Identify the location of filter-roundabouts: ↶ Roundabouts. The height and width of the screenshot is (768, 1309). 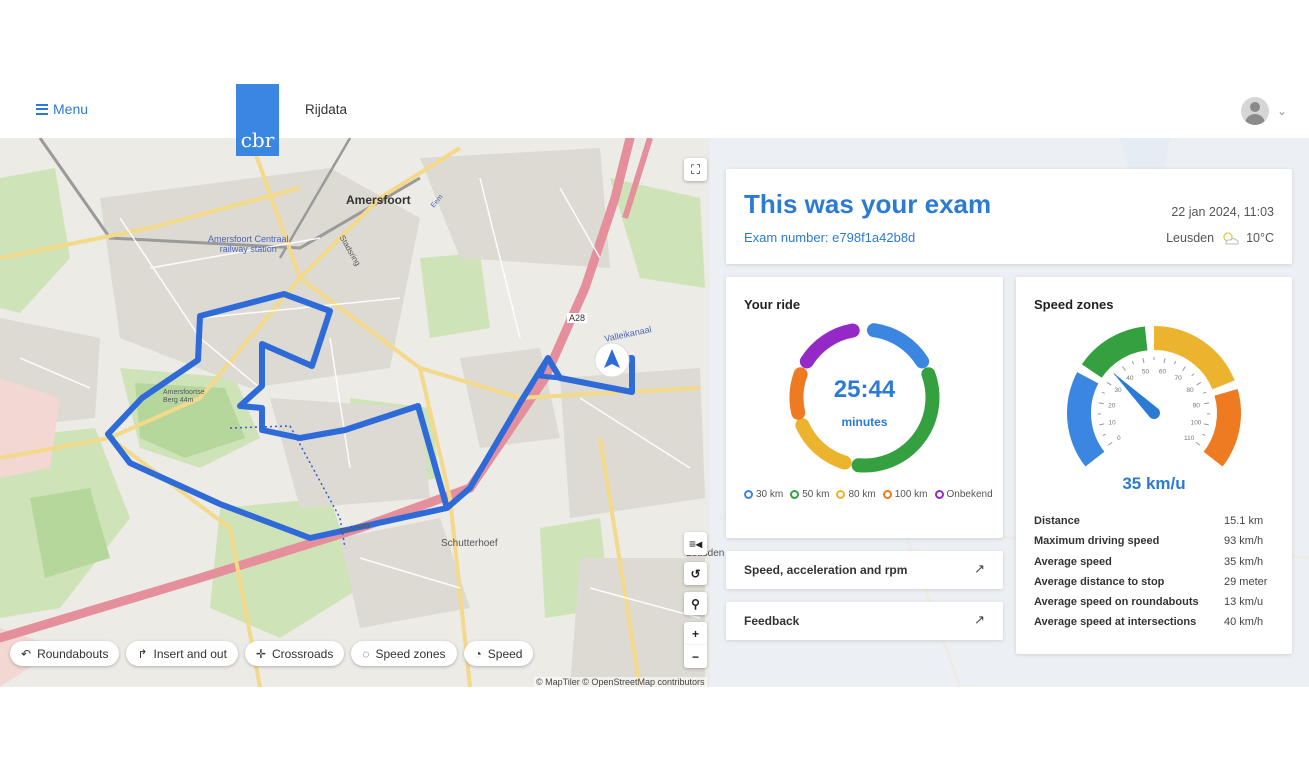
(65, 653).